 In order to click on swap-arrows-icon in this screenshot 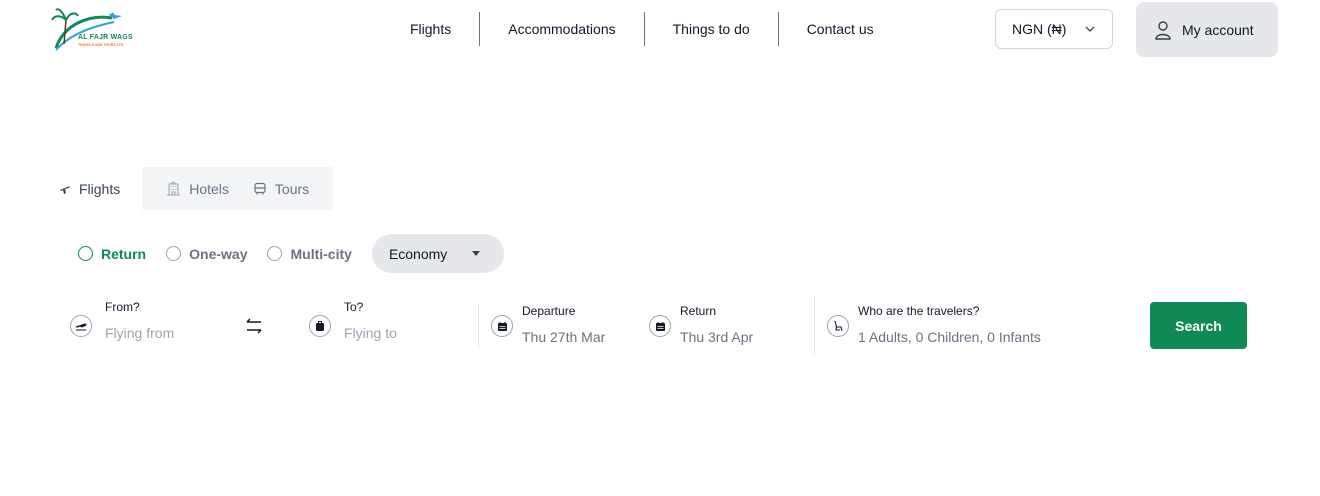, I will do `click(254, 326)`.